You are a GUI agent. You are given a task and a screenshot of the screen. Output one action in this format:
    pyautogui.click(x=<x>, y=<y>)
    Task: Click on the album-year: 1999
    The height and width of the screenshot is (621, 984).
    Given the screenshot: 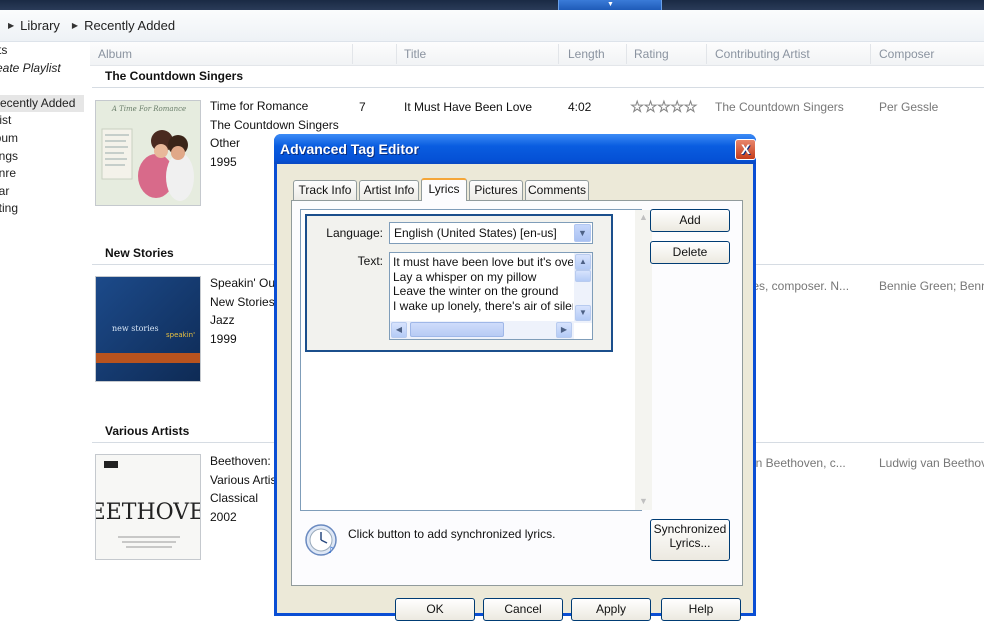 What is the action you would take?
    pyautogui.click(x=242, y=339)
    